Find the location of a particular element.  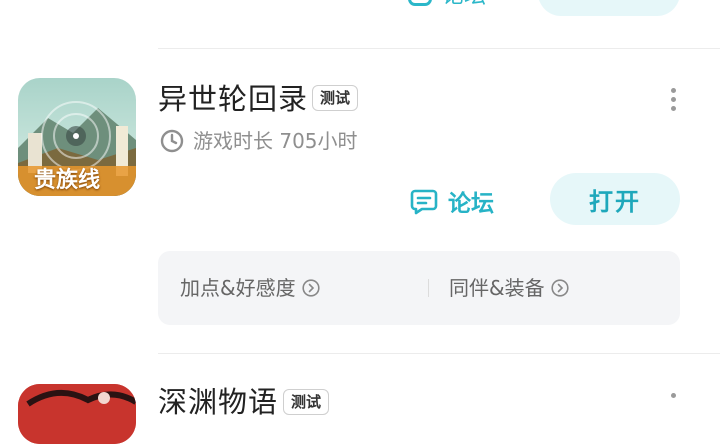

beta-tag: 测试 is located at coordinates (335, 98).